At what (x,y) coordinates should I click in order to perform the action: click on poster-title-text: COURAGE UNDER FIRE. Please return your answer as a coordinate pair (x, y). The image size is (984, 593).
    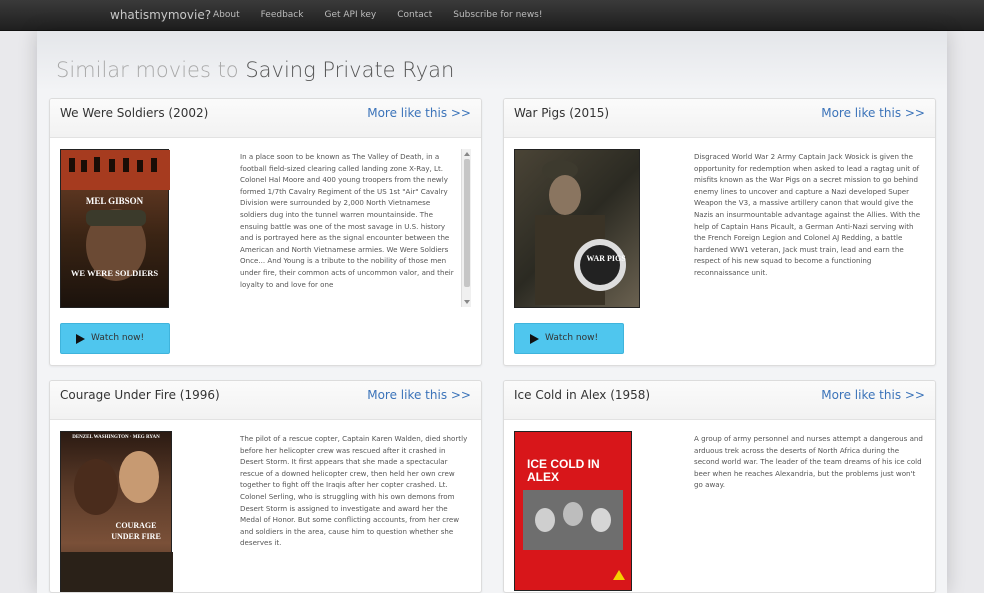
    Looking at the image, I should click on (136, 531).